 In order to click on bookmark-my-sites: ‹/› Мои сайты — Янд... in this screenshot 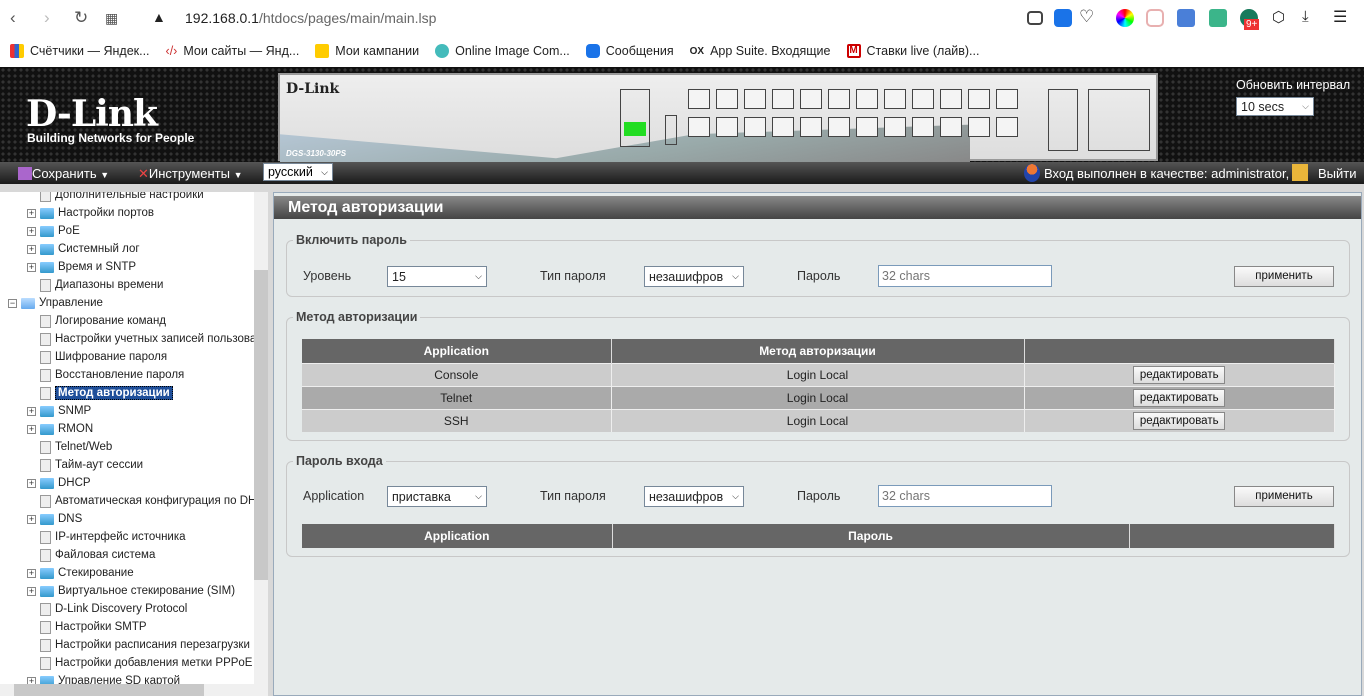, I will do `click(233, 51)`.